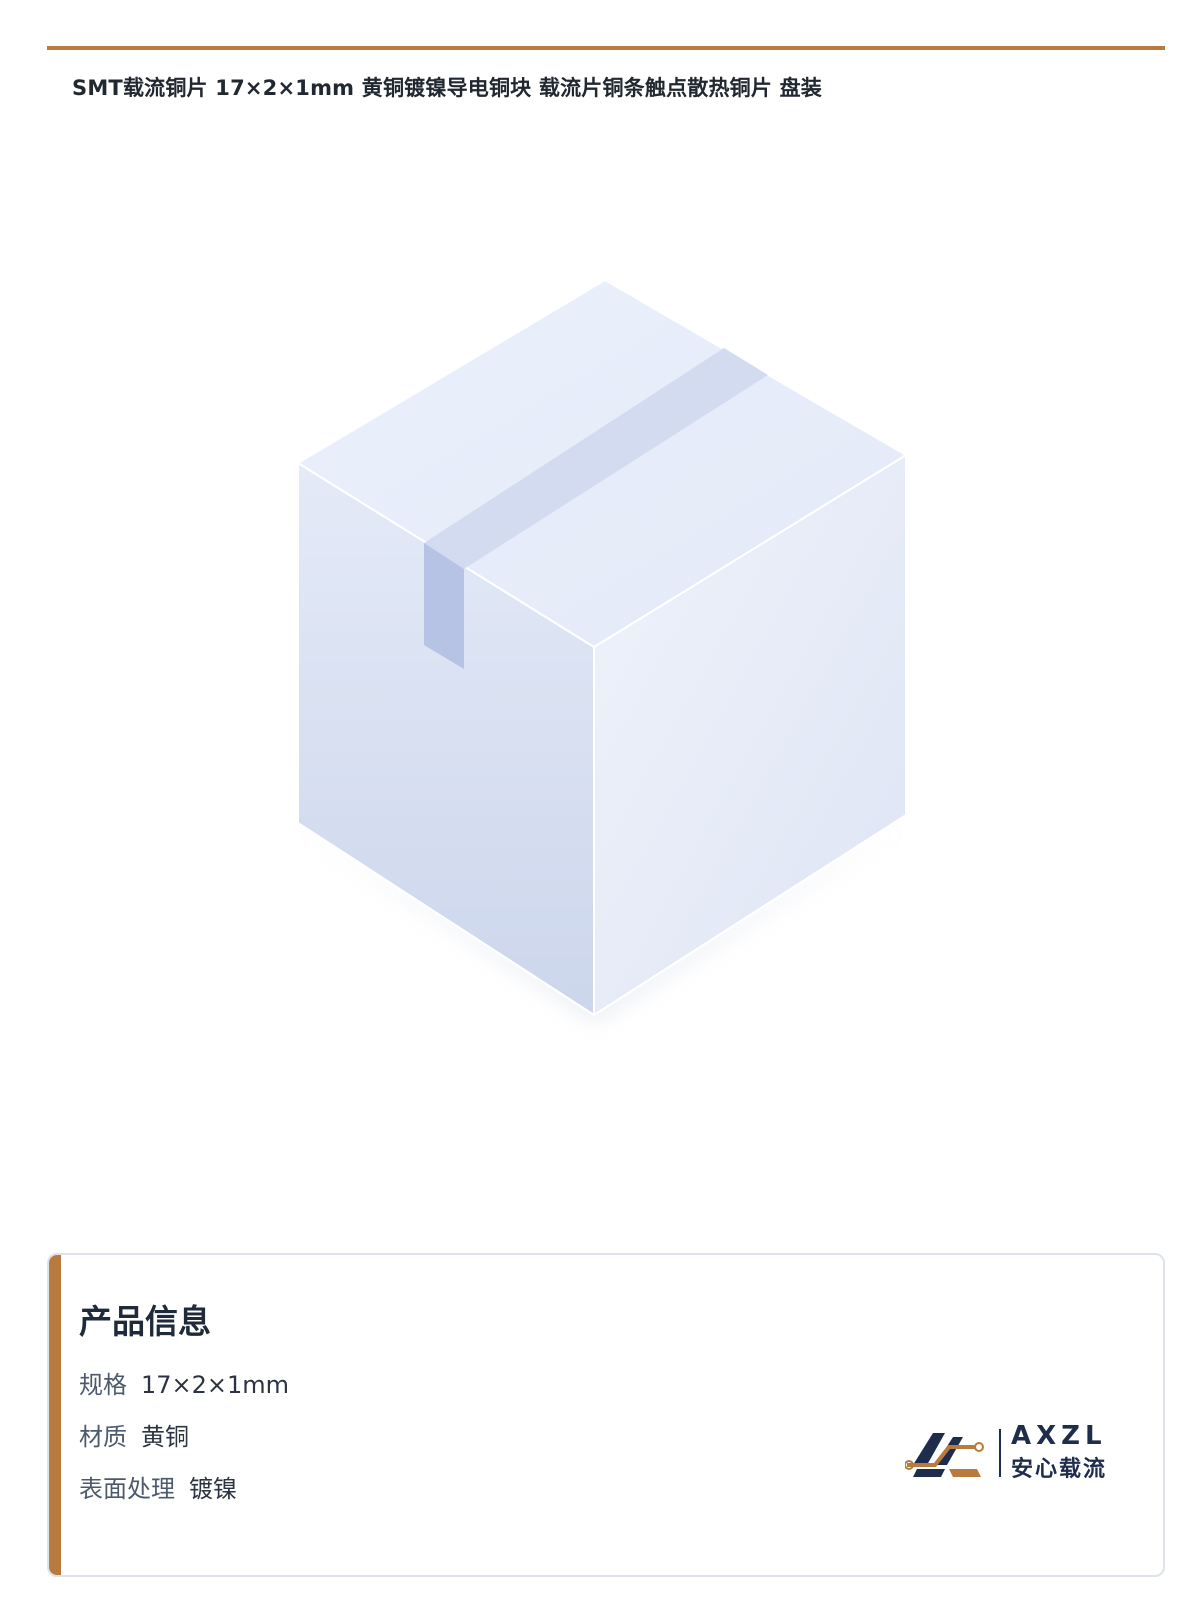 The width and height of the screenshot is (1200, 1600). Describe the element at coordinates (103, 1385) in the screenshot. I see `info-label: 规格` at that location.